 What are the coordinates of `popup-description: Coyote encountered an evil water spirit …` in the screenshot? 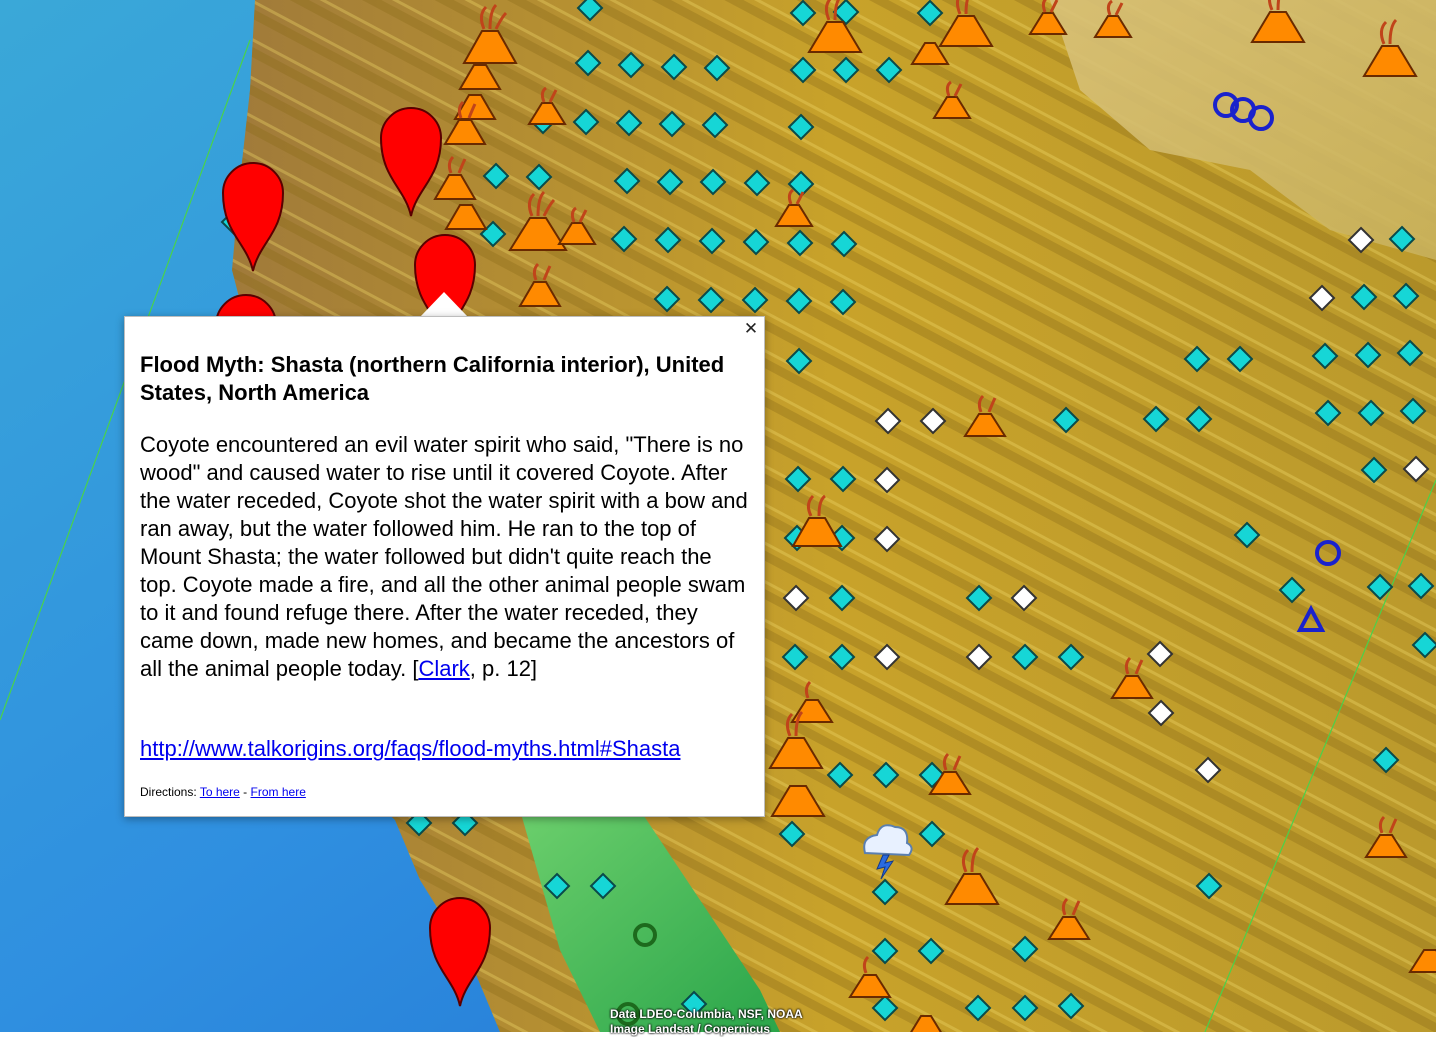 It's located at (446, 557).